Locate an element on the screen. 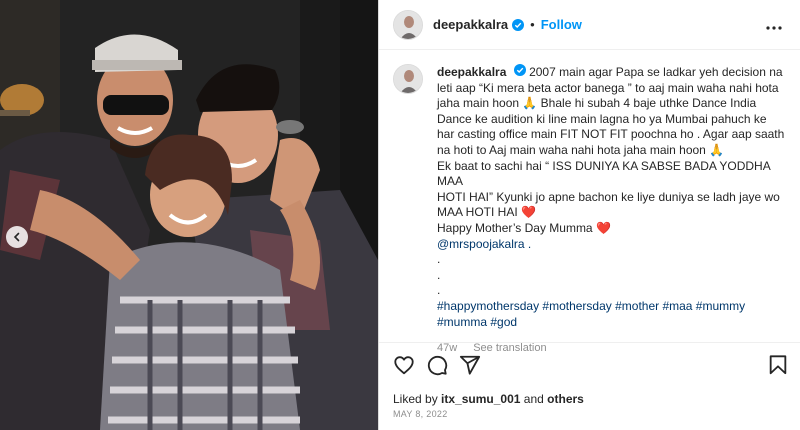  comment-icon is located at coordinates (437, 365).